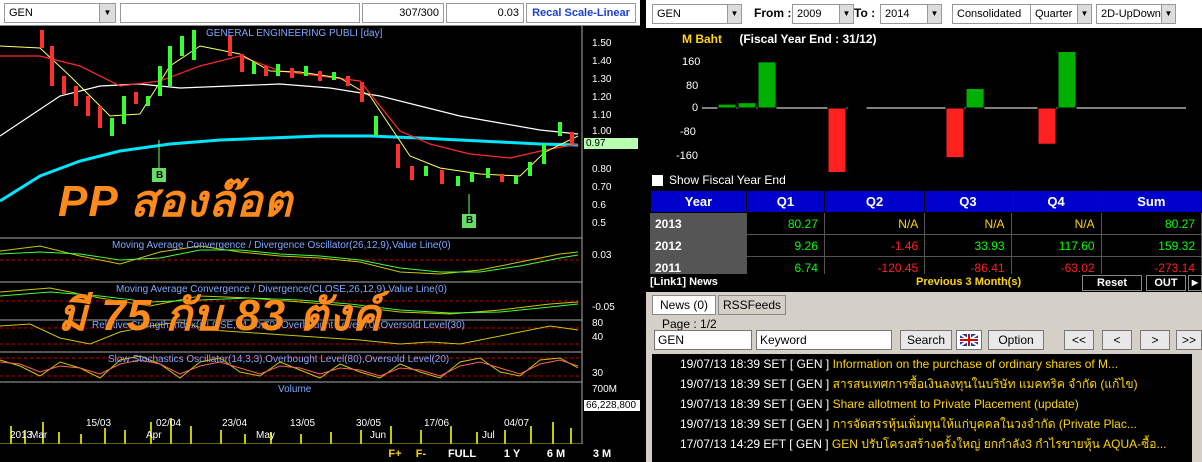 The image size is (1202, 462). I want to click on unit-label: M Baht, so click(702, 39).